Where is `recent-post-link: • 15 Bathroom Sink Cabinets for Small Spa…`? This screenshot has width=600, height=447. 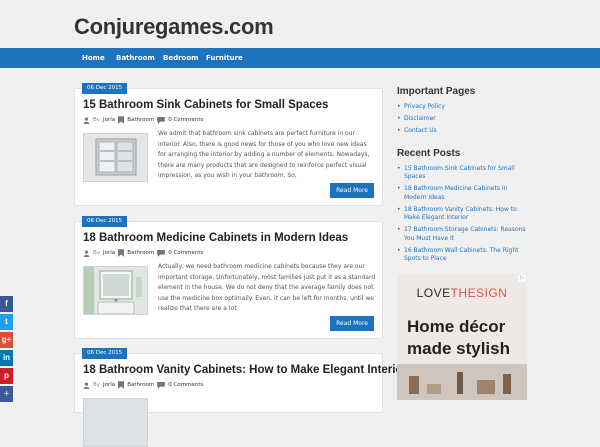 recent-post-link: • 15 Bathroom Sink Cabinets for Small Spa… is located at coordinates (463, 173).